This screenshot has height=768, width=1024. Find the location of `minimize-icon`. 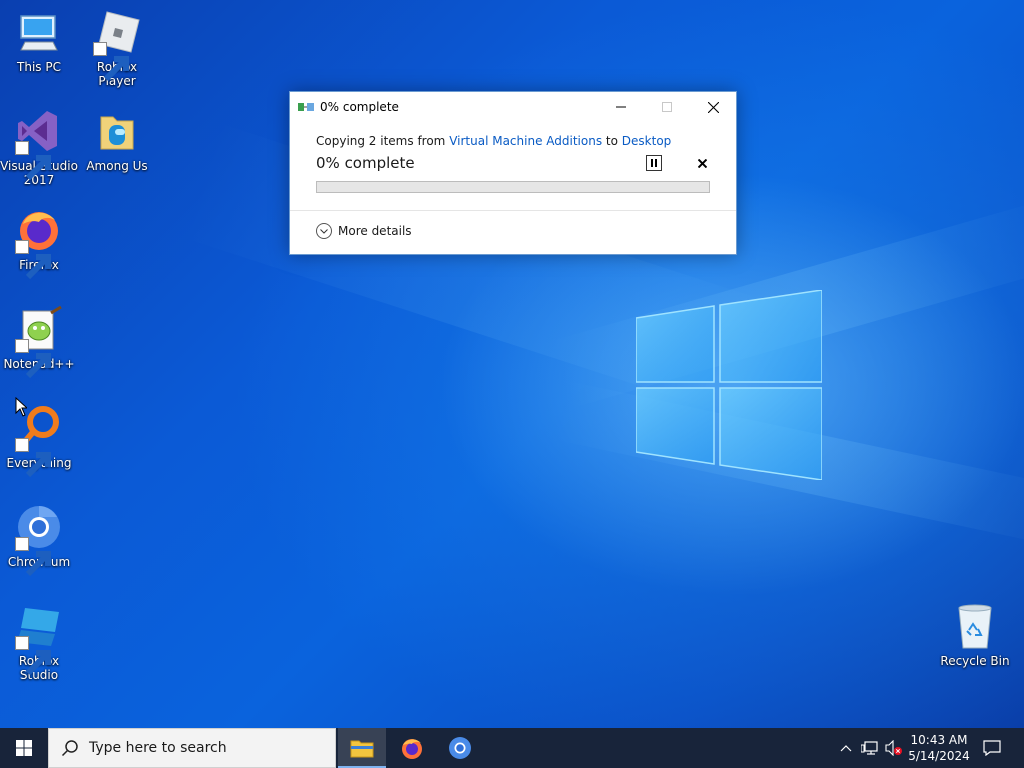

minimize-icon is located at coordinates (621, 107).